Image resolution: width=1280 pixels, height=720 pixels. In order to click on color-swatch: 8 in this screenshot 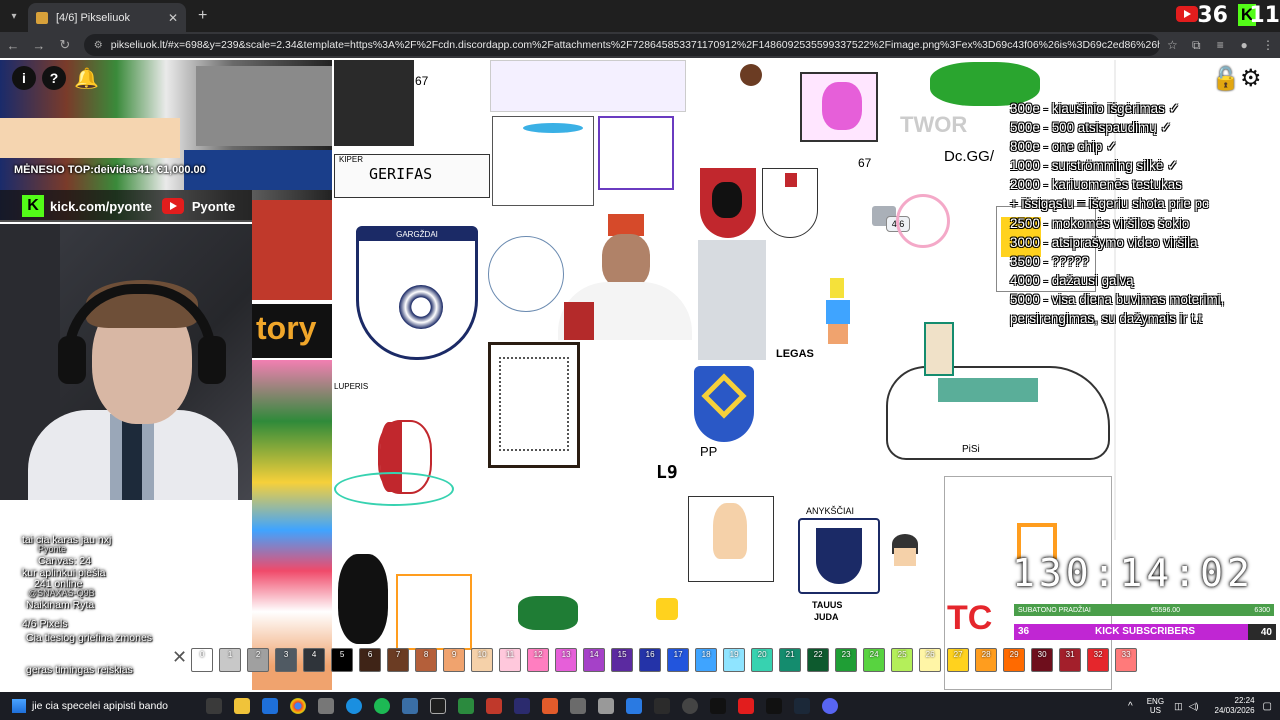, I will do `click(426, 660)`.